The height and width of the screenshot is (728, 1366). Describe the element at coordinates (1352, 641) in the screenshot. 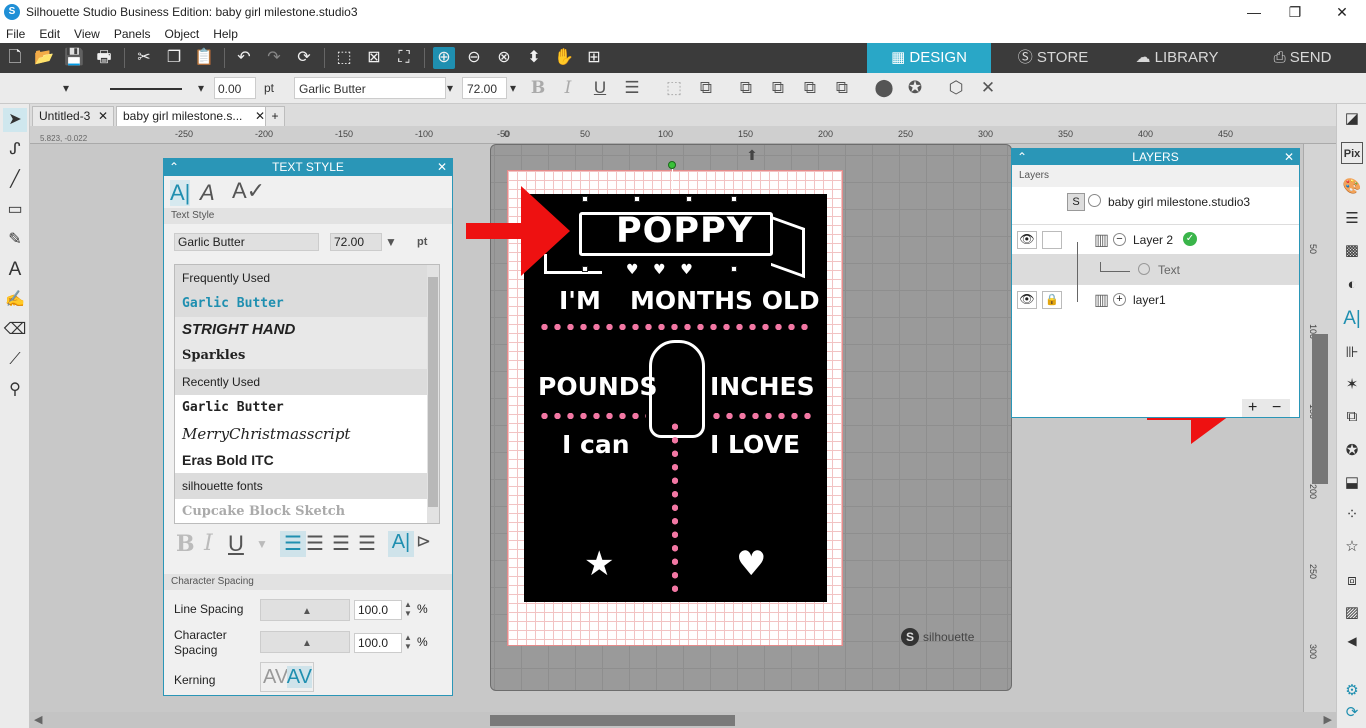

I see `collapse-arrow-icon: ◀` at that location.